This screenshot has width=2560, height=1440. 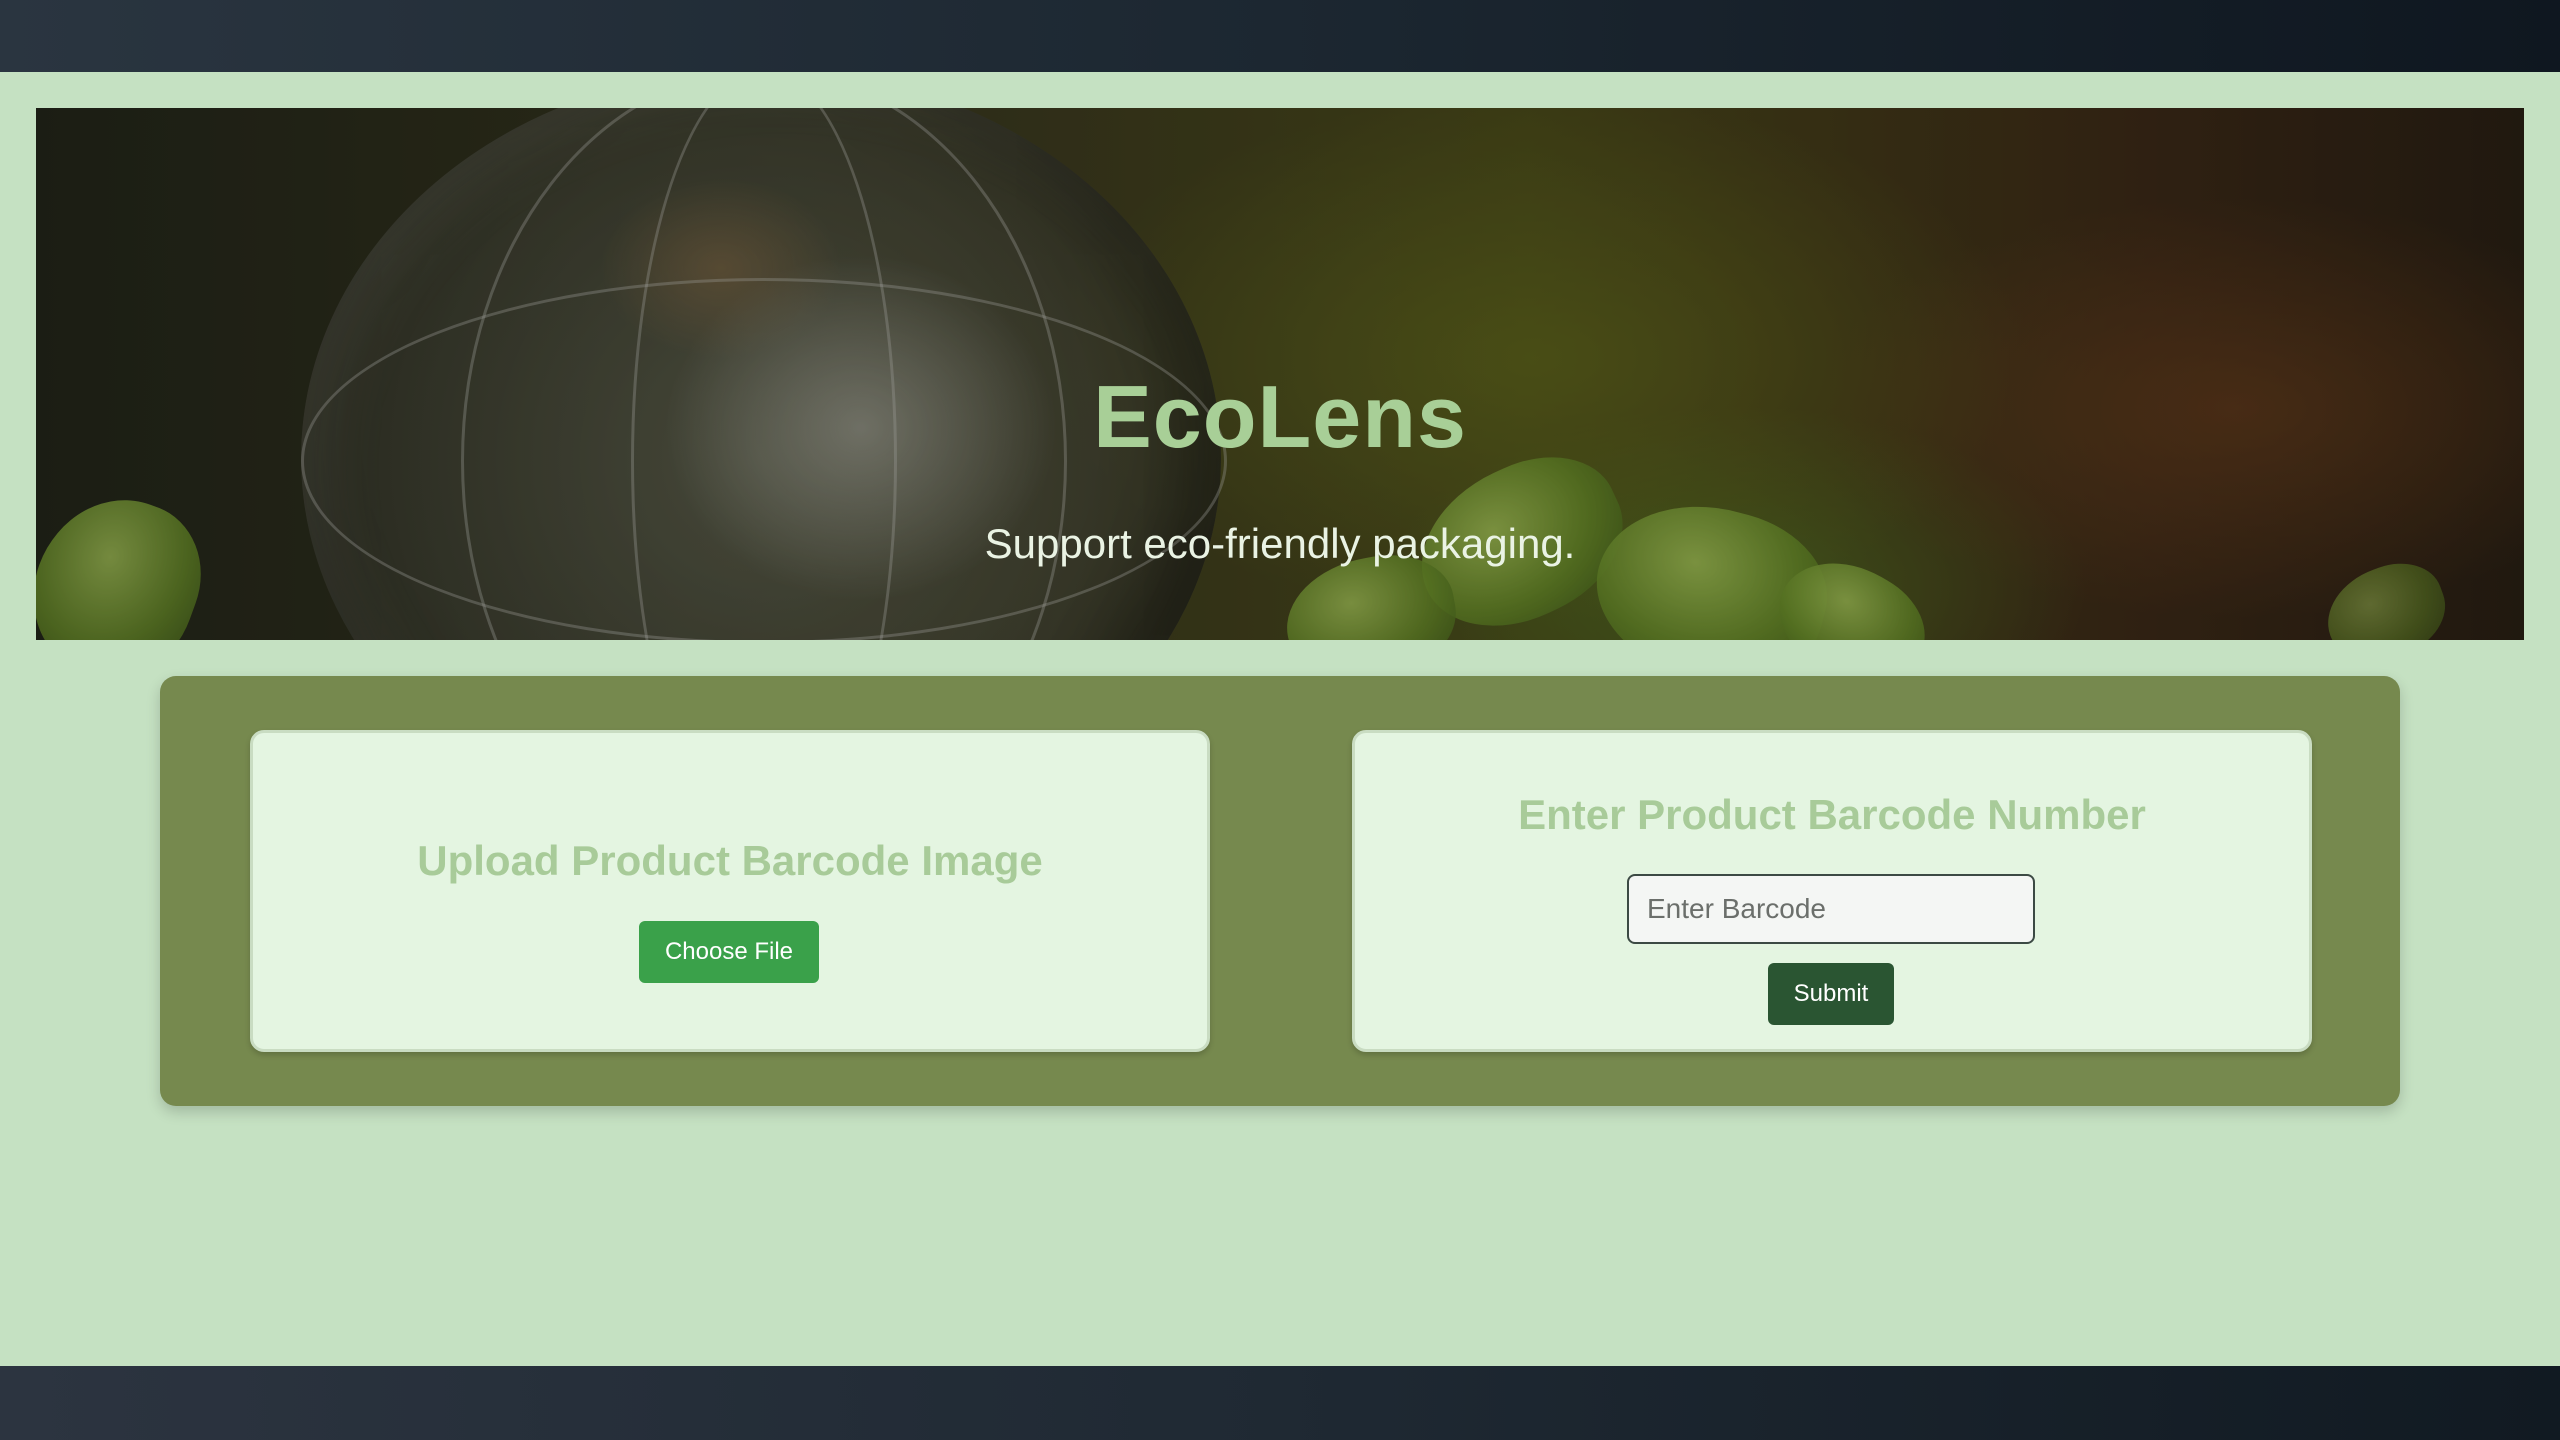 What do you see at coordinates (1280, 416) in the screenshot?
I see `app-title: EcoLens` at bounding box center [1280, 416].